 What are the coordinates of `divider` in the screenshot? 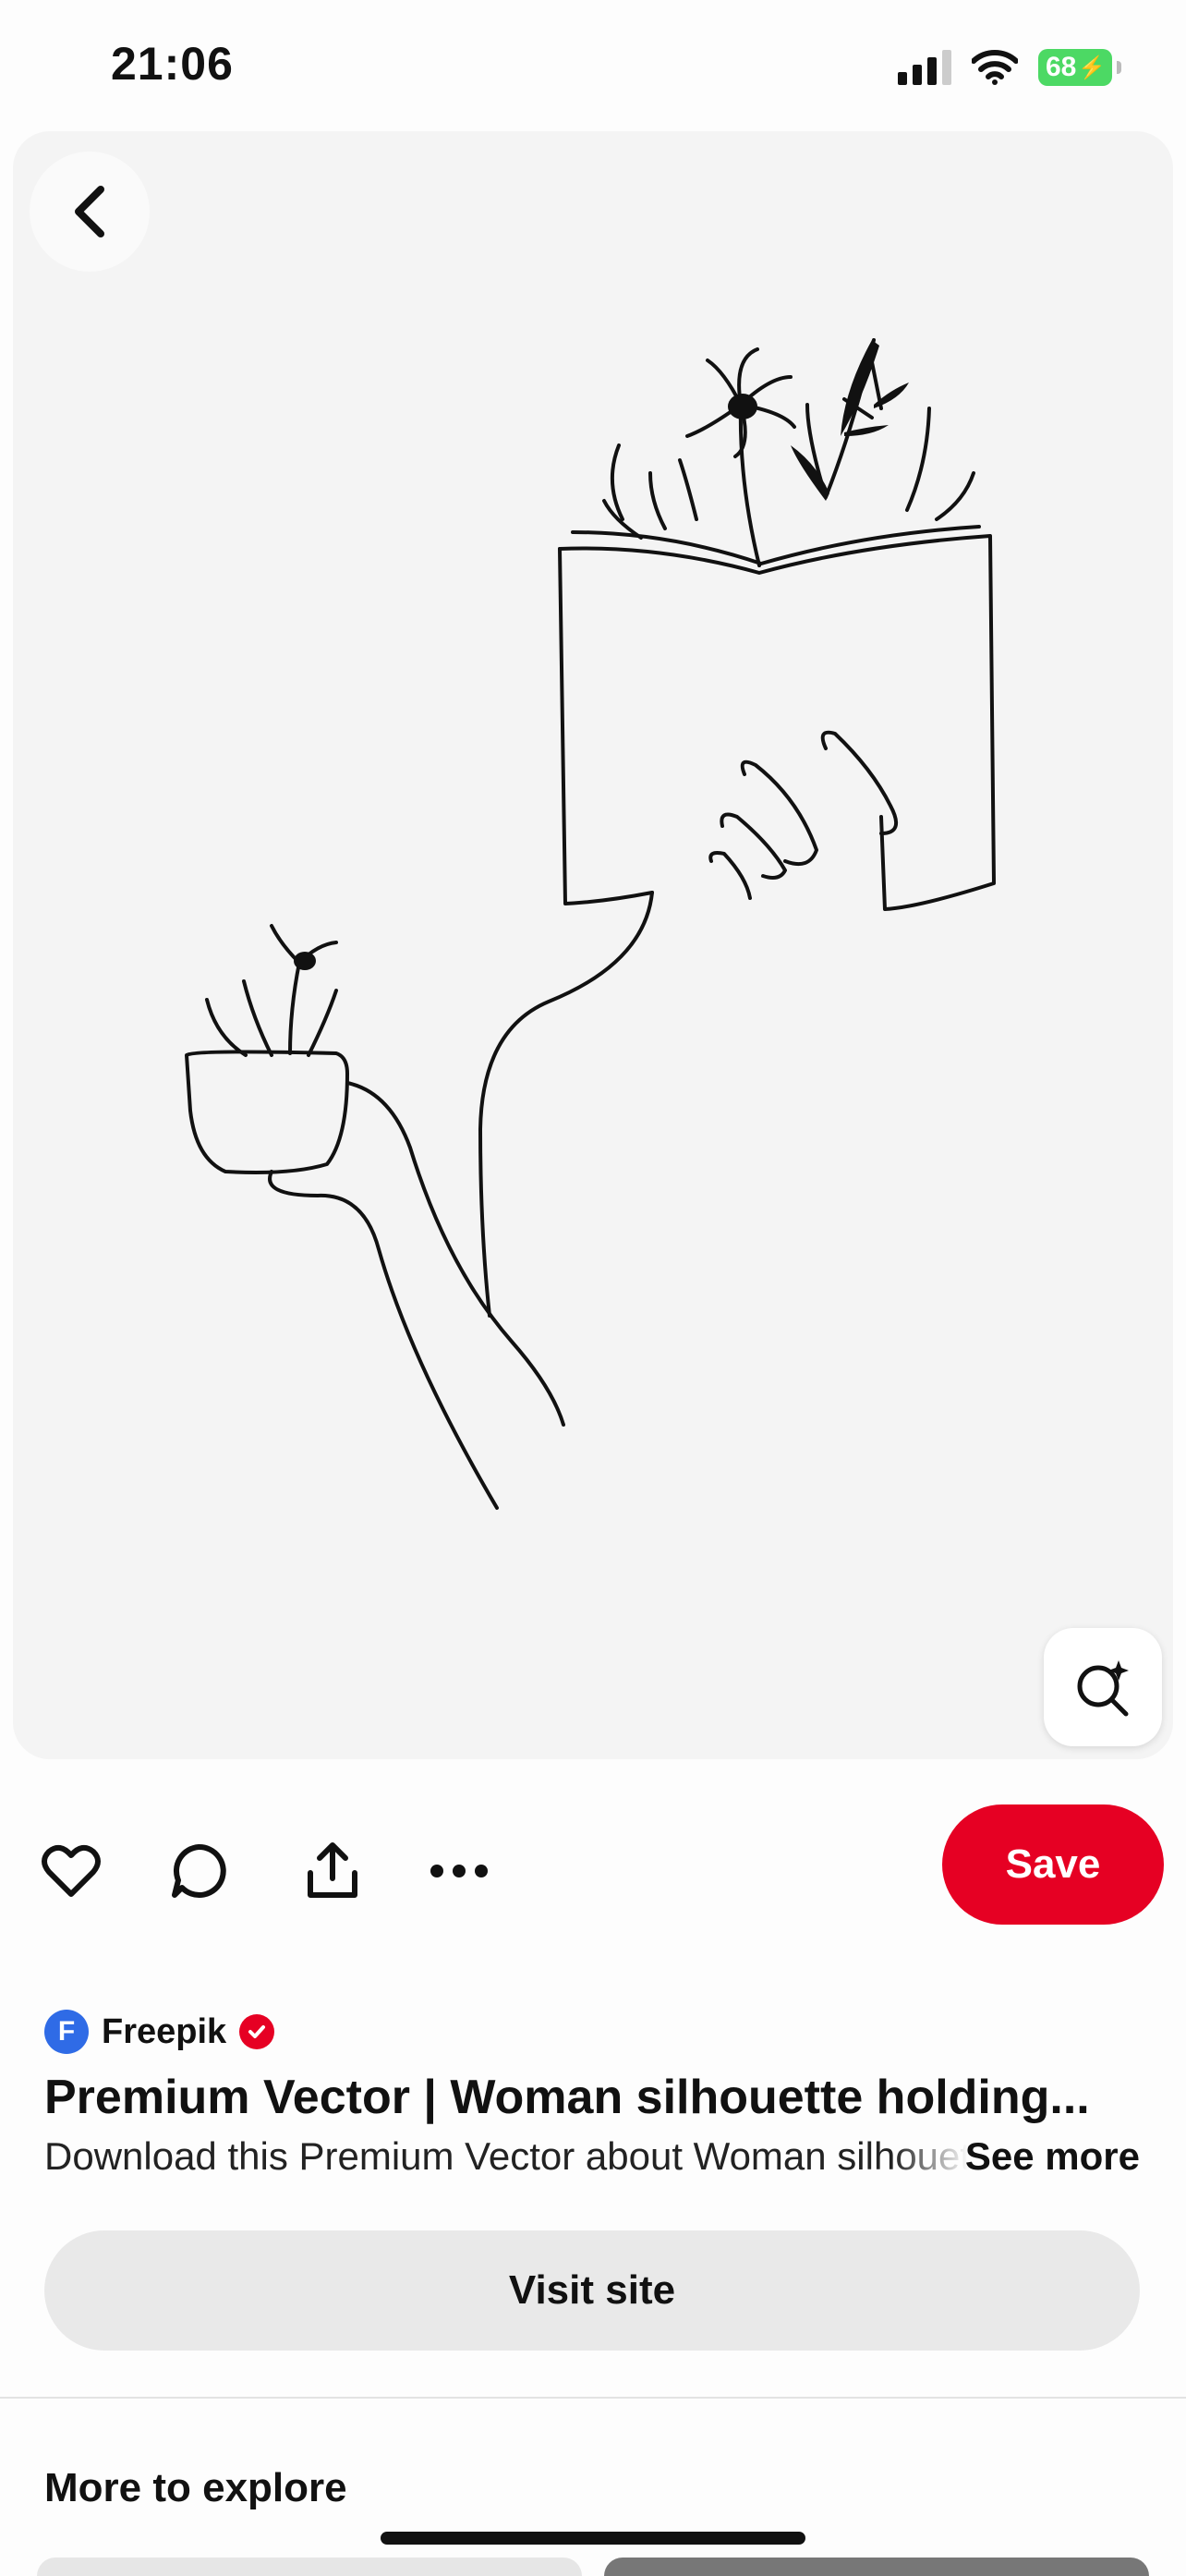 It's located at (593, 2398).